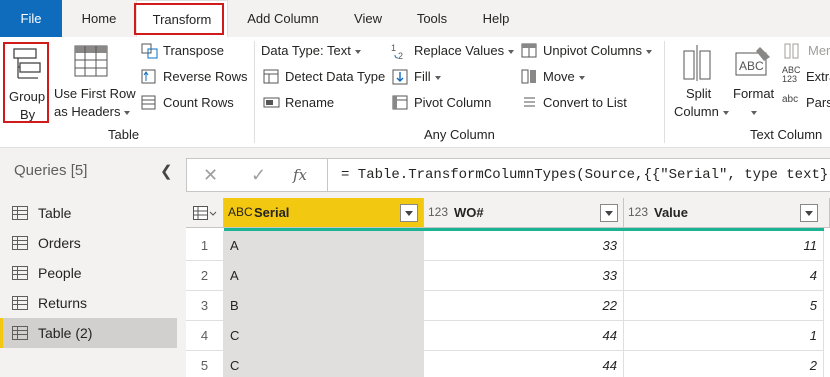  I want to click on fill-button: Fill, so click(420, 77).